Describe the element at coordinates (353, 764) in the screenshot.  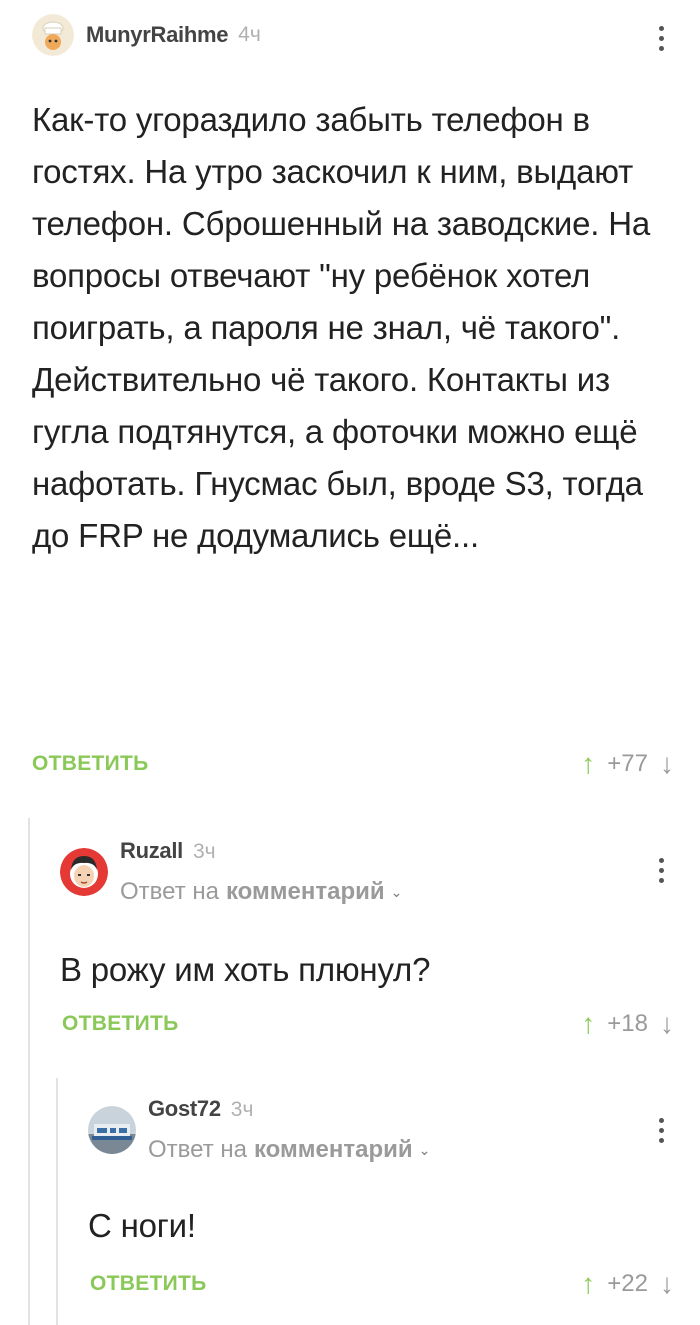
I see `comment-footer: ОТВЕТИТЬ ↑ +77 ↓` at that location.